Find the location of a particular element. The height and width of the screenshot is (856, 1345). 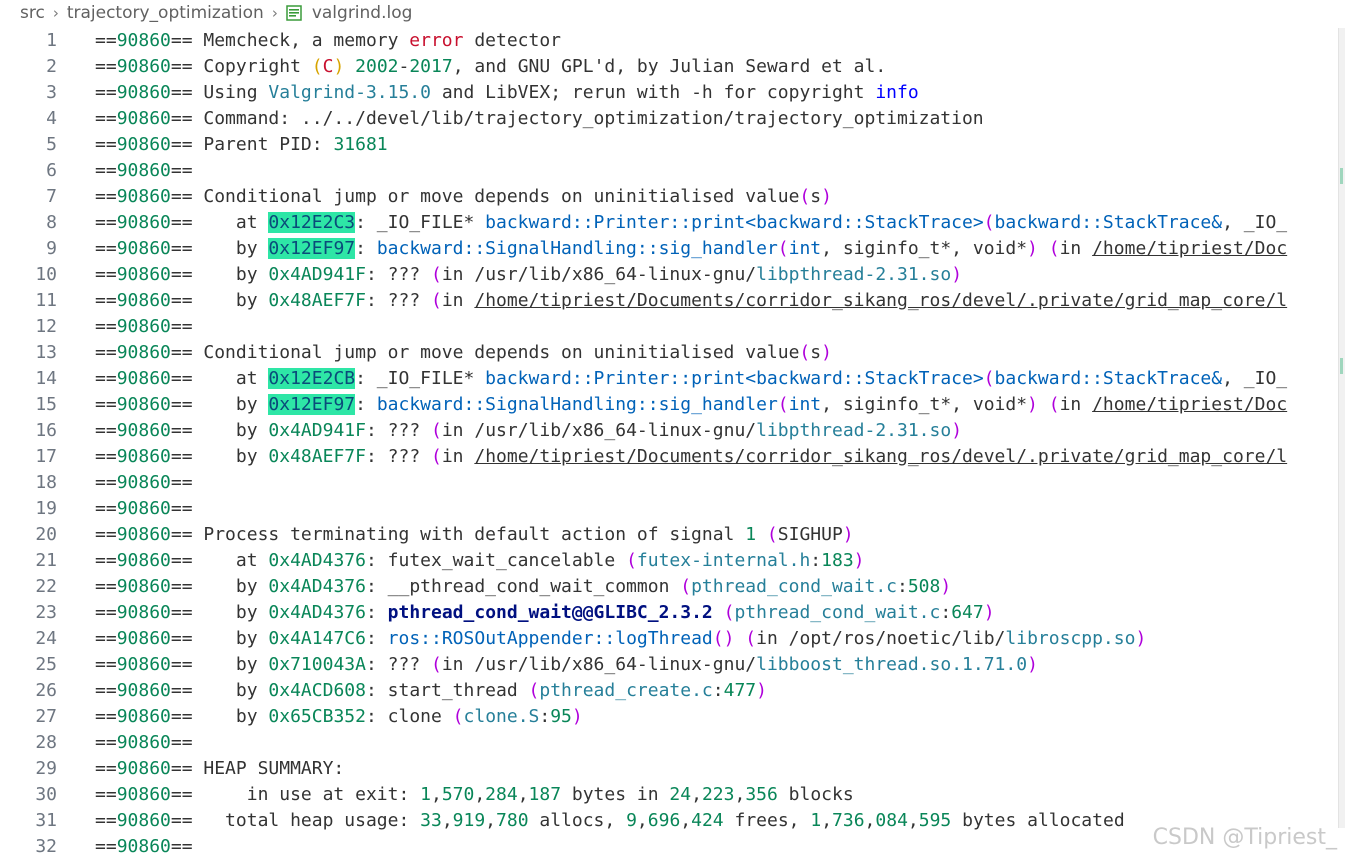

token: in is located at coordinates (1076, 248).